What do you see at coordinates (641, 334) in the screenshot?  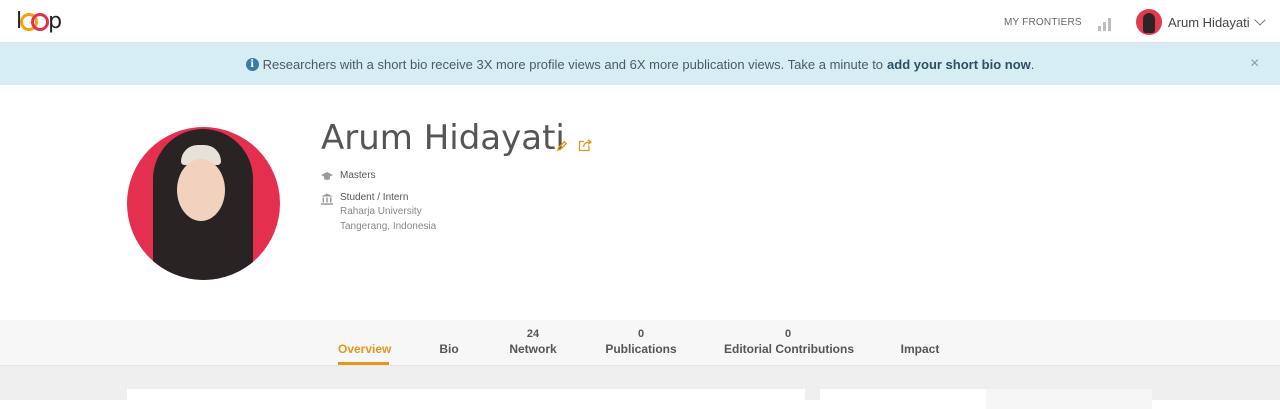 I see `publications-count: 0` at bounding box center [641, 334].